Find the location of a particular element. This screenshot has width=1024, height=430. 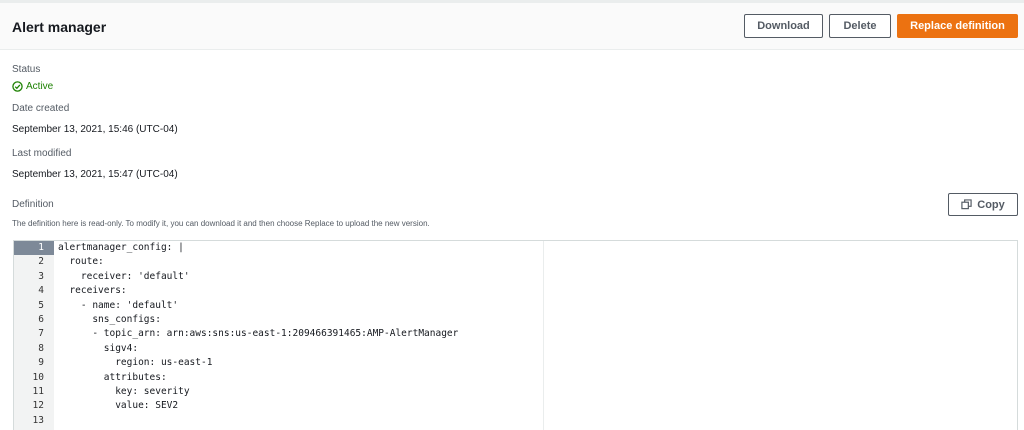

code-line: - name: 'default' is located at coordinates (118, 305).